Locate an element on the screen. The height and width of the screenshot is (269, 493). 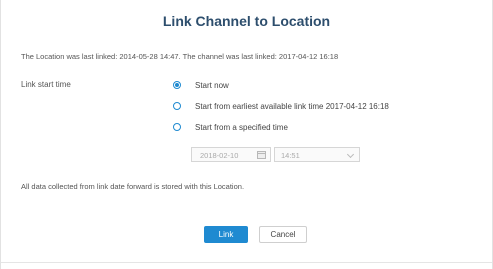
date-value: 2018-02-10 is located at coordinates (219, 155).